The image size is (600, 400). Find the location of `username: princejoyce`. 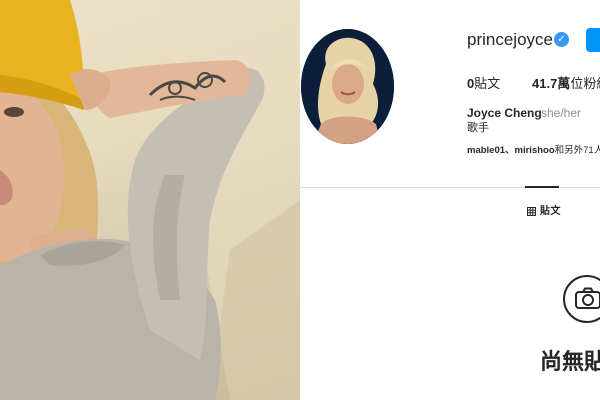

username: princejoyce is located at coordinates (510, 39).